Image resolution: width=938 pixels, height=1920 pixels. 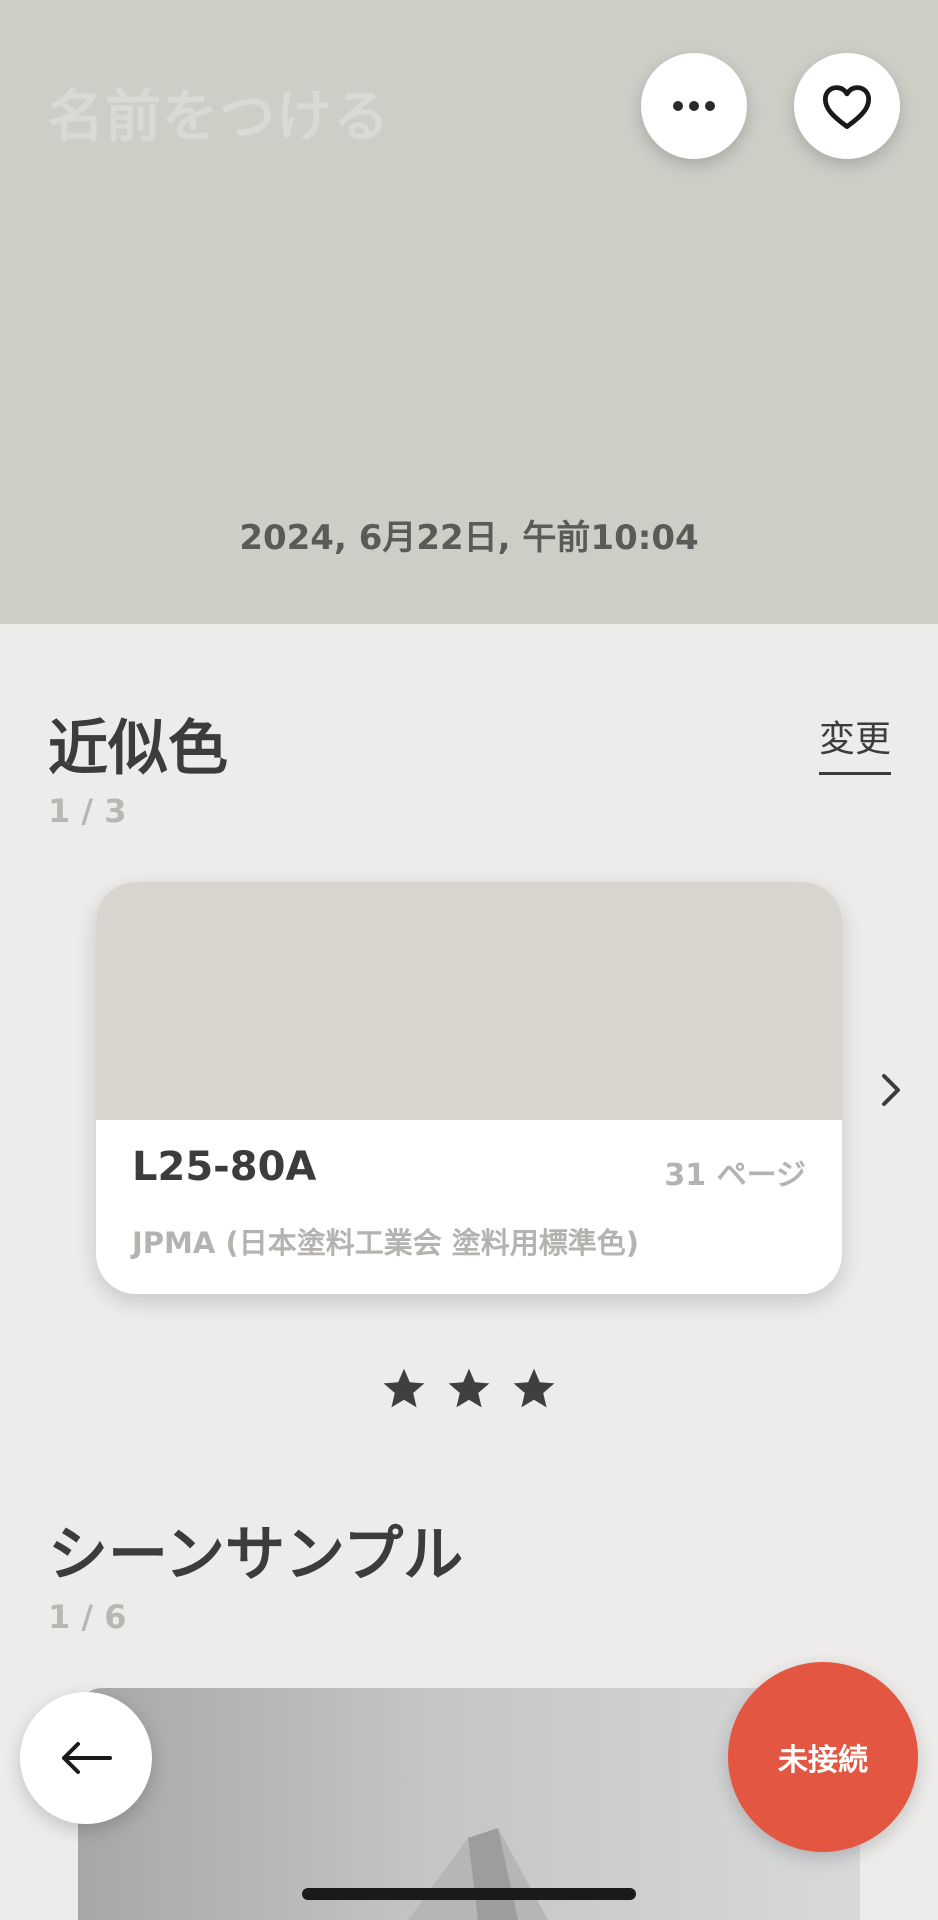 What do you see at coordinates (224, 1167) in the screenshot?
I see `color-code: L25-80A` at bounding box center [224, 1167].